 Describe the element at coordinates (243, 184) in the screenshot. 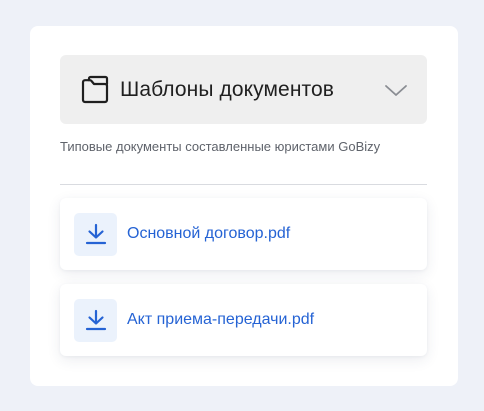

I see `divider` at that location.